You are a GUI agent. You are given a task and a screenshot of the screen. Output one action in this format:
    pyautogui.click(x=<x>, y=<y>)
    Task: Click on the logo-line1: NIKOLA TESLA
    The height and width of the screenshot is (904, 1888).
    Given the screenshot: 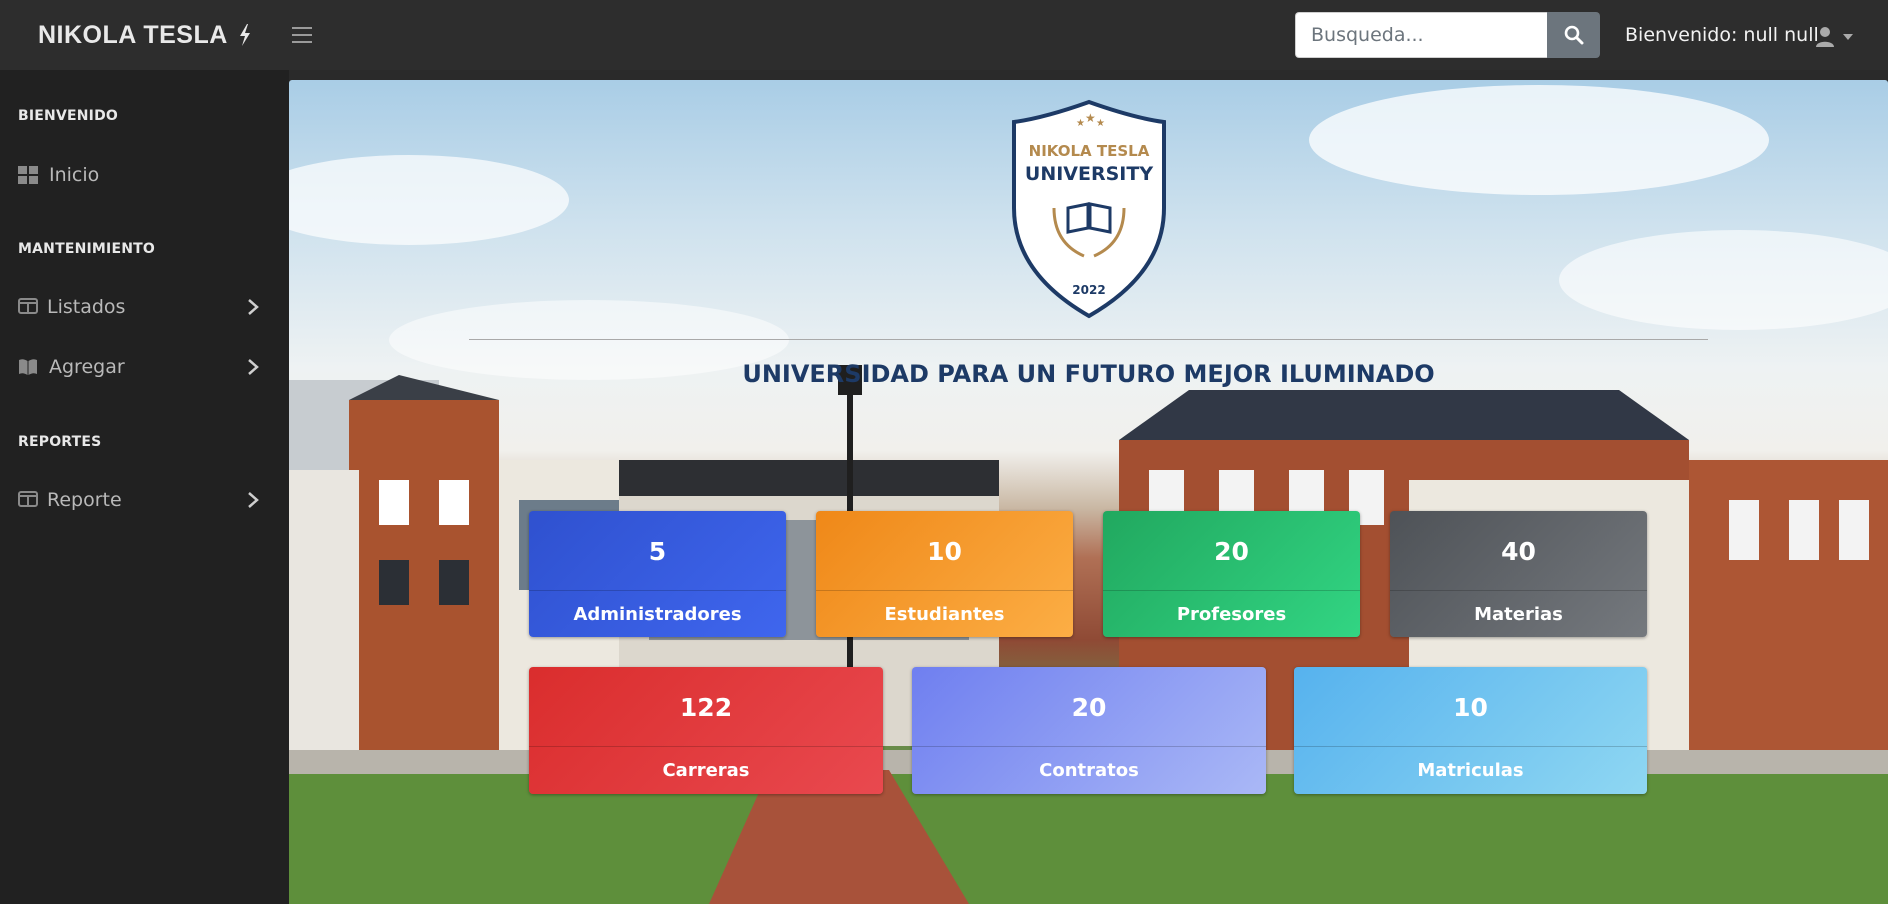 What is the action you would take?
    pyautogui.click(x=1089, y=151)
    